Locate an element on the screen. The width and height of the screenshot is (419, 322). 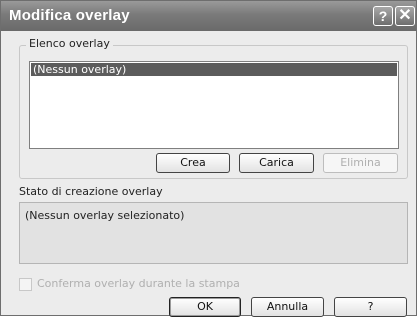
overlay-list-group-label: Elenco overlay is located at coordinates (69, 43).